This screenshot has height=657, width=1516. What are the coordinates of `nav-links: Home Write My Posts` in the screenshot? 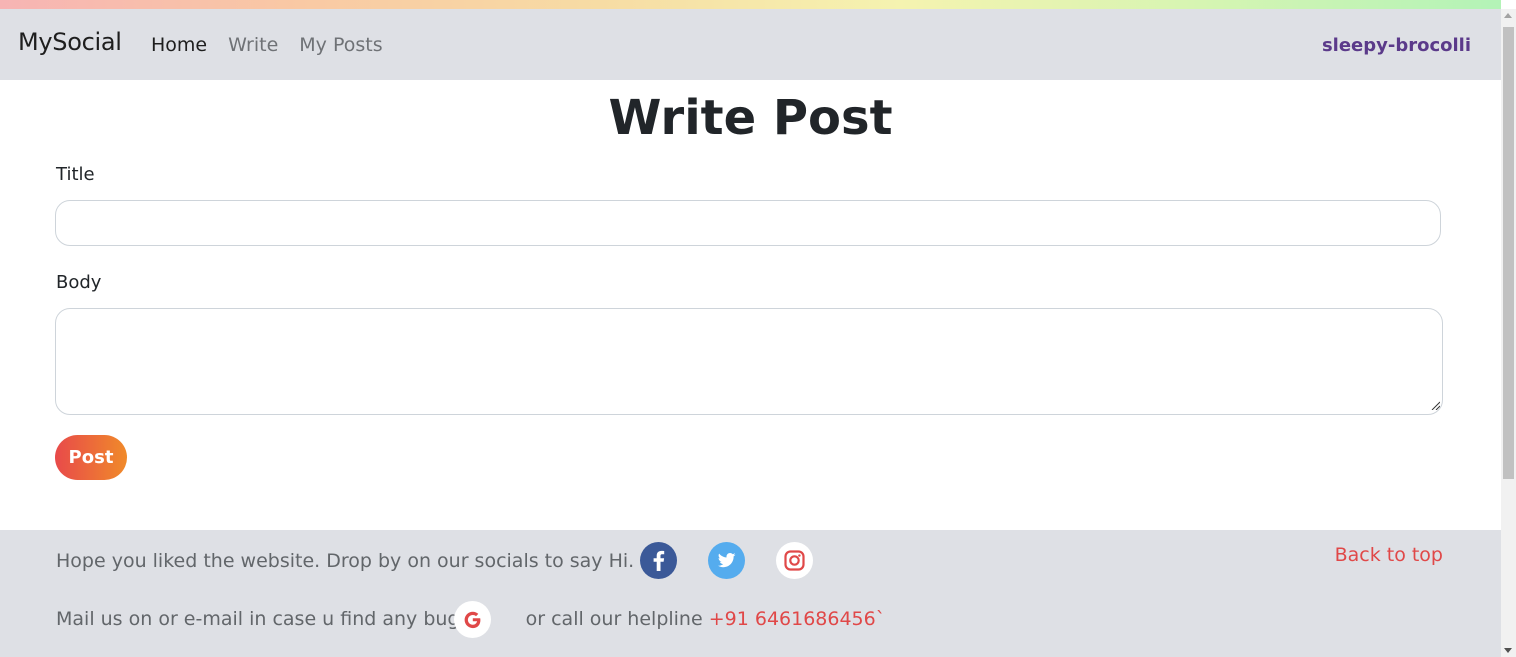 It's located at (267, 45).